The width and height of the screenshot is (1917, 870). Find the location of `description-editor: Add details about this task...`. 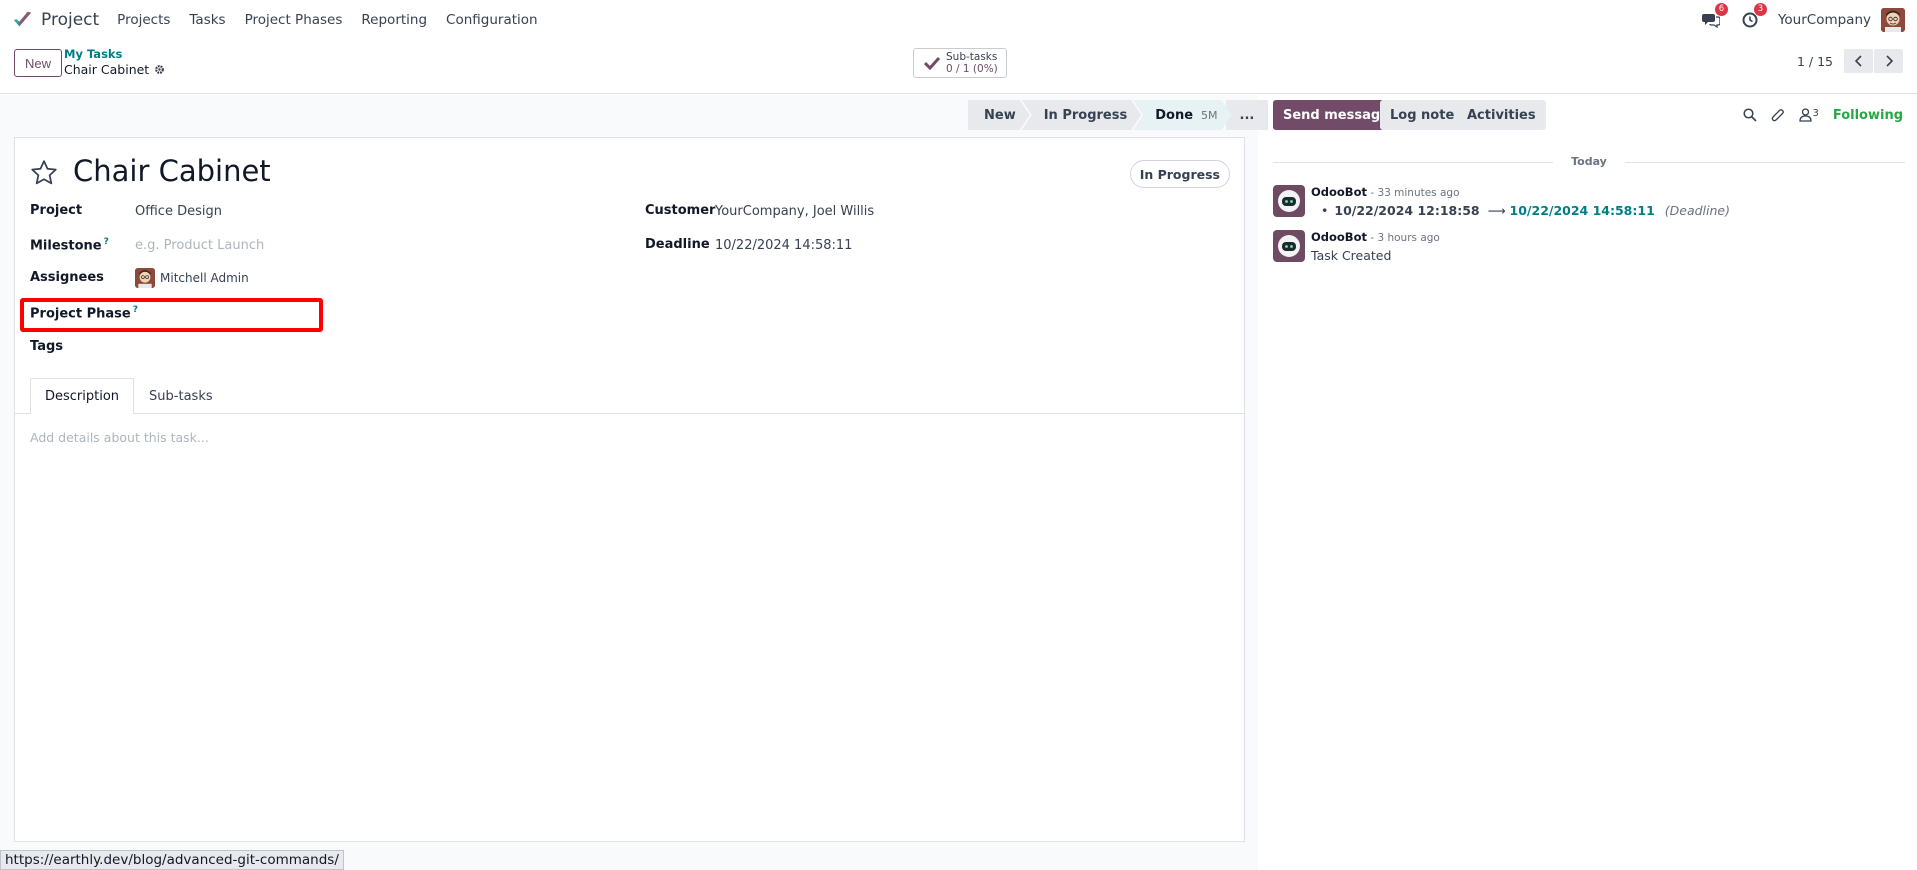

description-editor: Add details about this task... is located at coordinates (119, 437).